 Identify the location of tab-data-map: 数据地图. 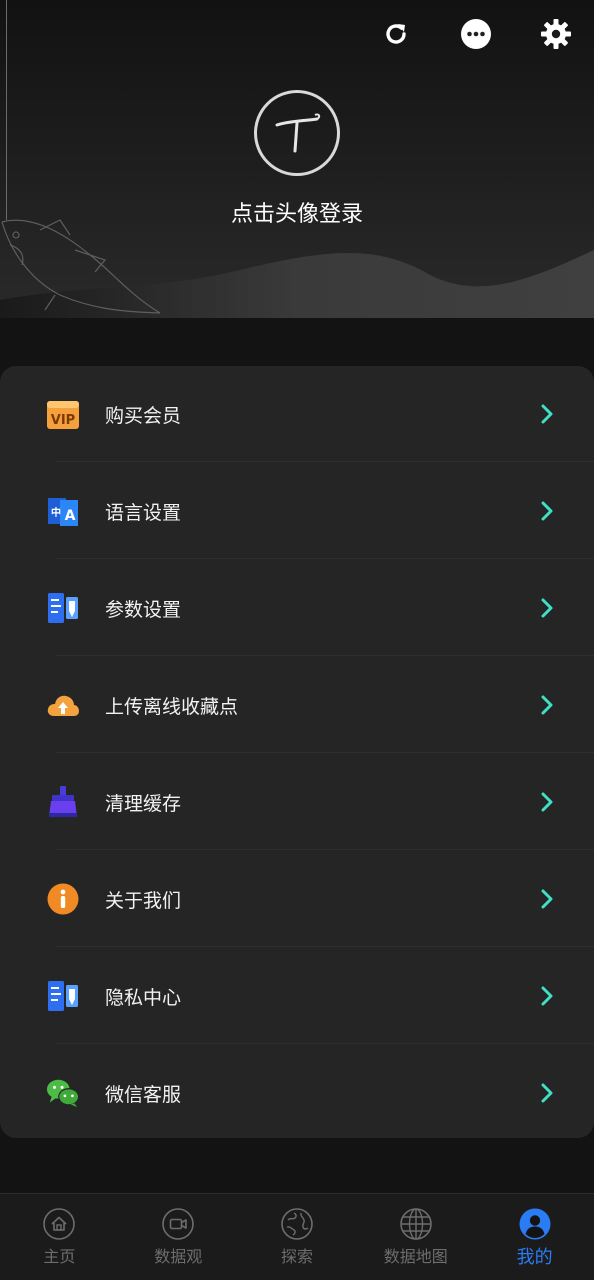
(415, 1237).